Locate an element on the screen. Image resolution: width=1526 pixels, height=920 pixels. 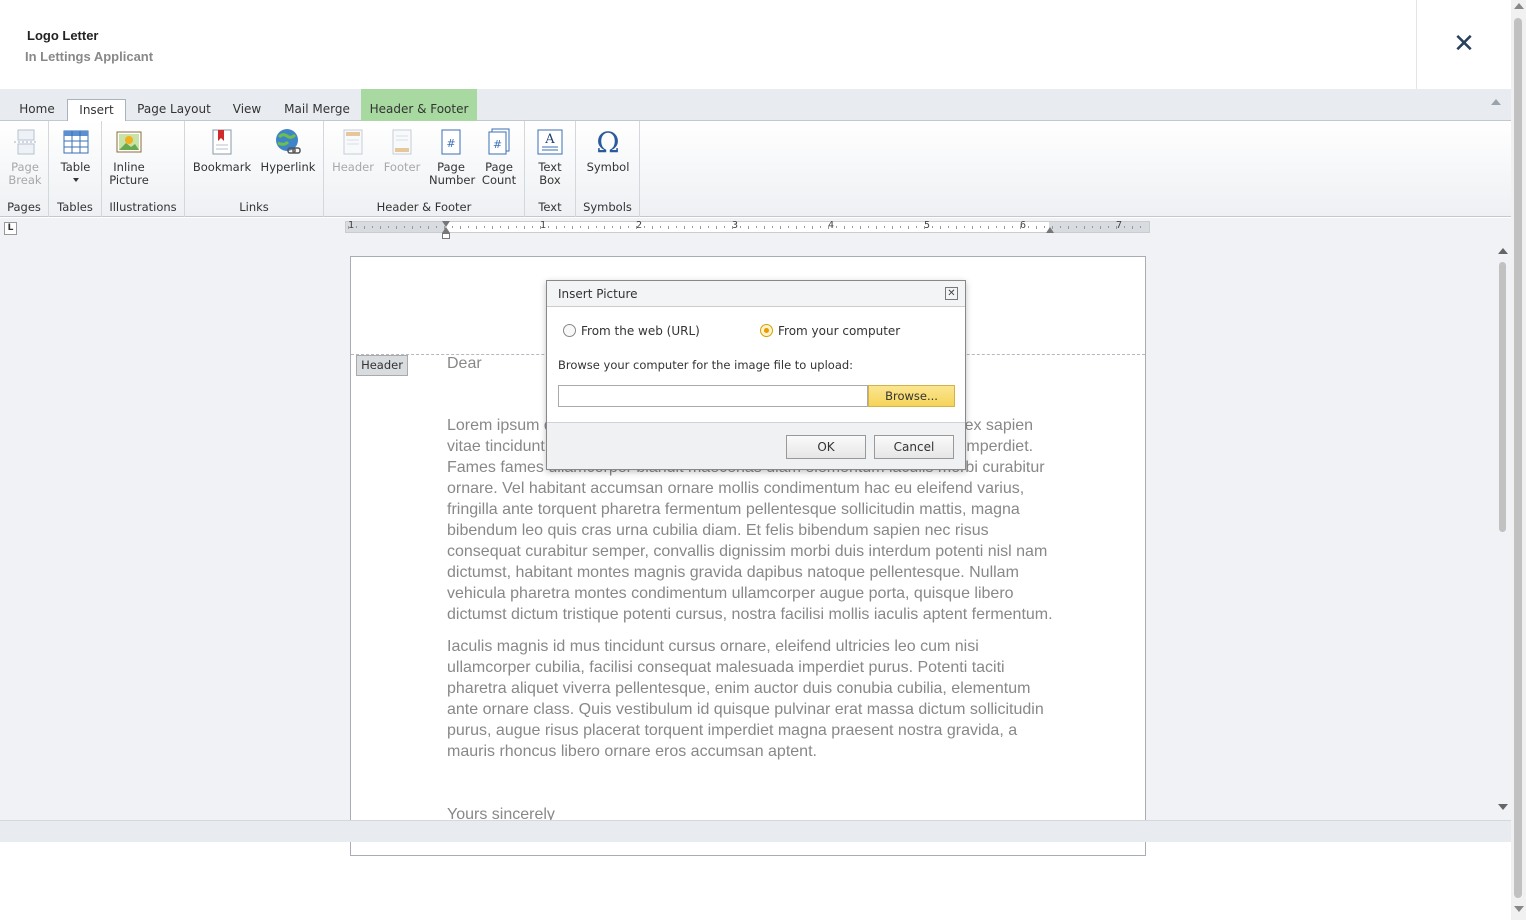
tab-header-footer: Header & Footer is located at coordinates (419, 105).